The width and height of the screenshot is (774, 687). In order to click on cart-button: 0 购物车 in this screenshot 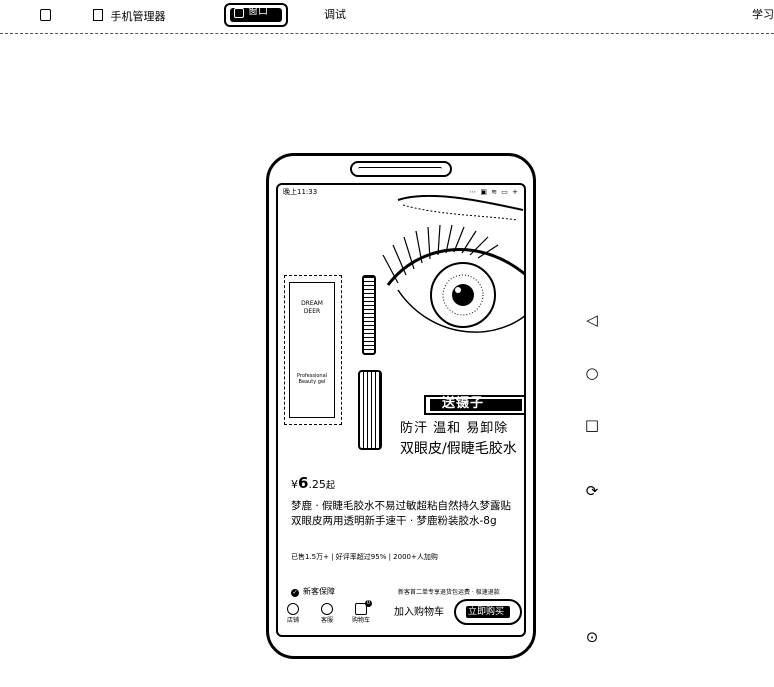, I will do `click(361, 612)`.